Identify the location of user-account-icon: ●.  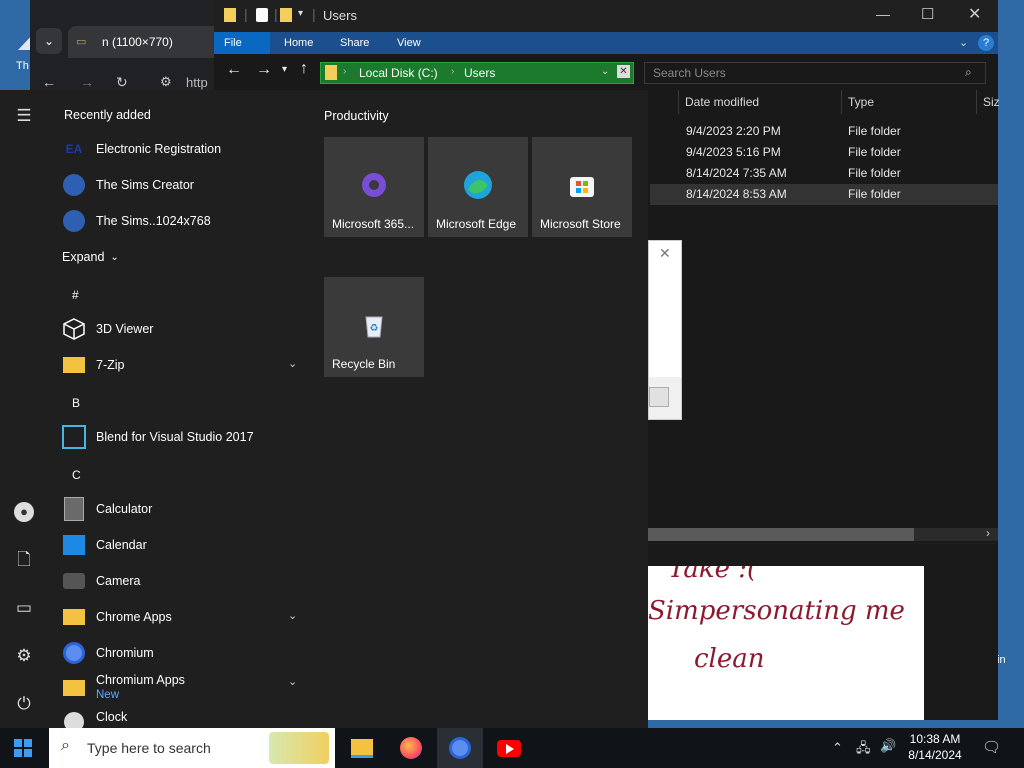
(24, 512).